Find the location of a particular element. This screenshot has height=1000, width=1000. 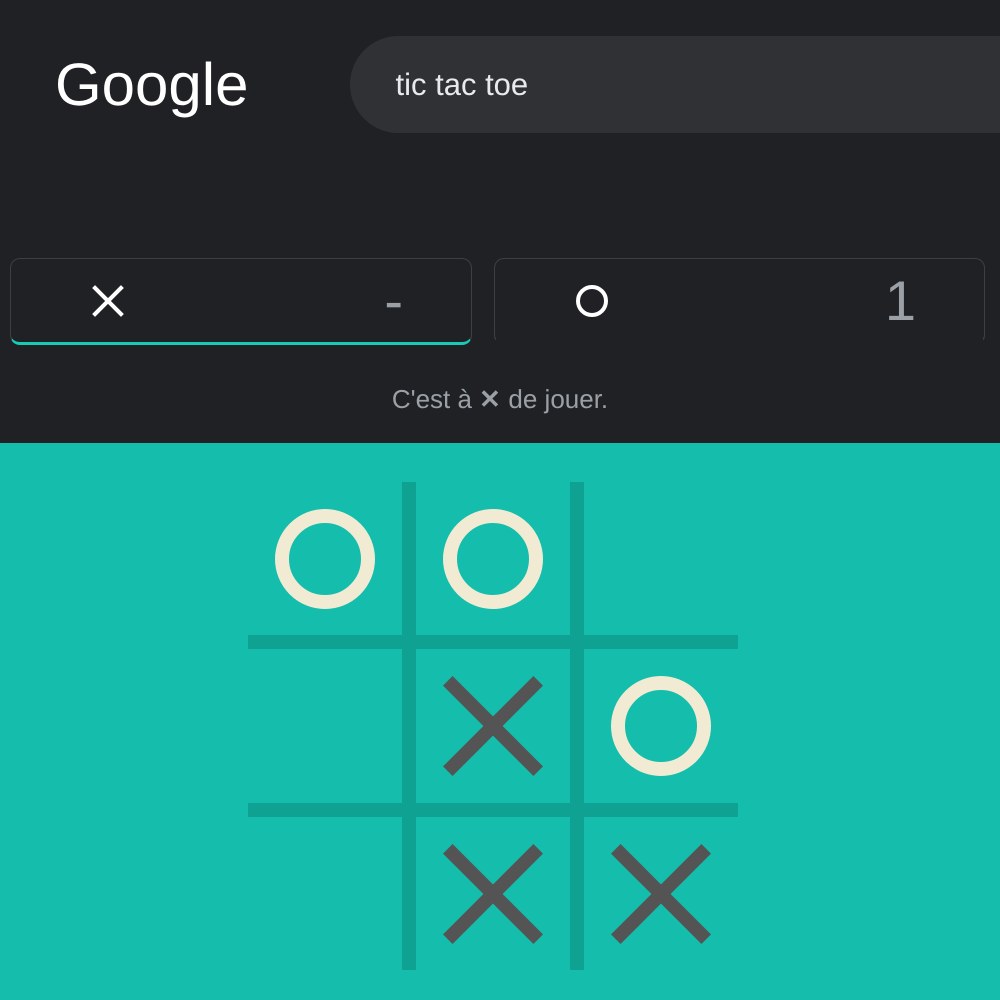

search-field: tic tac toe is located at coordinates (675, 84).